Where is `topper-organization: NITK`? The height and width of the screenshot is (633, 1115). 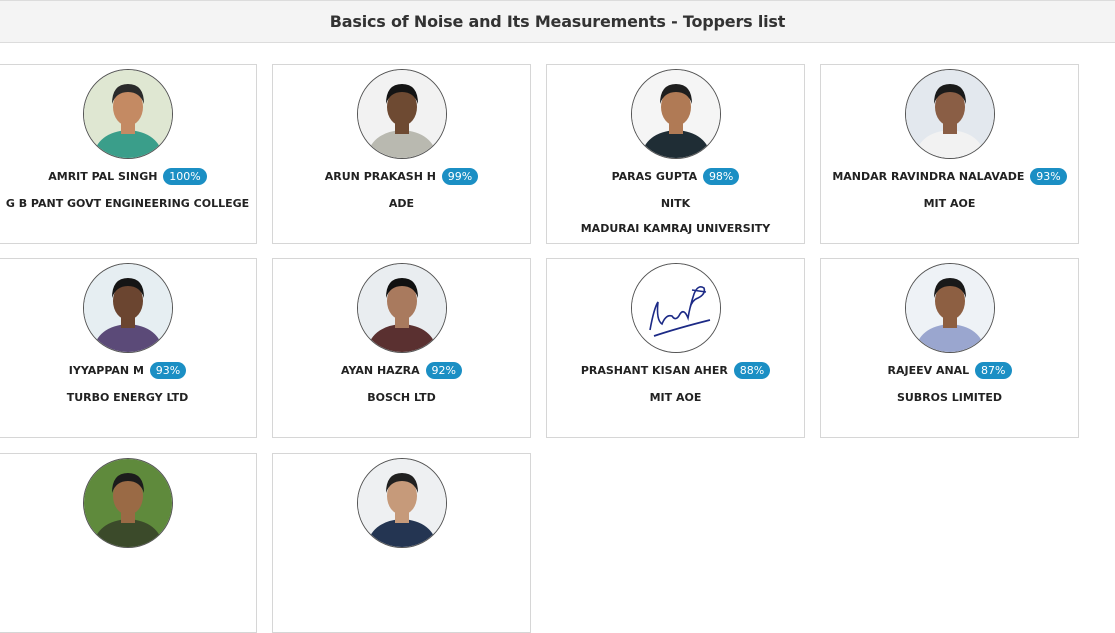
topper-organization: NITK is located at coordinates (675, 203).